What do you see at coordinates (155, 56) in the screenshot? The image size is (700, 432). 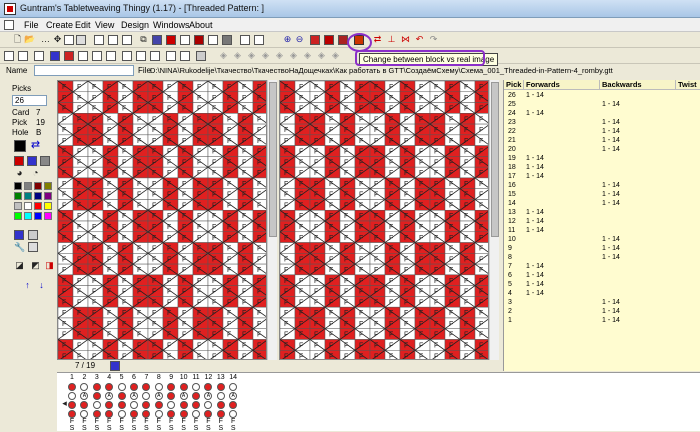 I see `letter-z-icon` at bounding box center [155, 56].